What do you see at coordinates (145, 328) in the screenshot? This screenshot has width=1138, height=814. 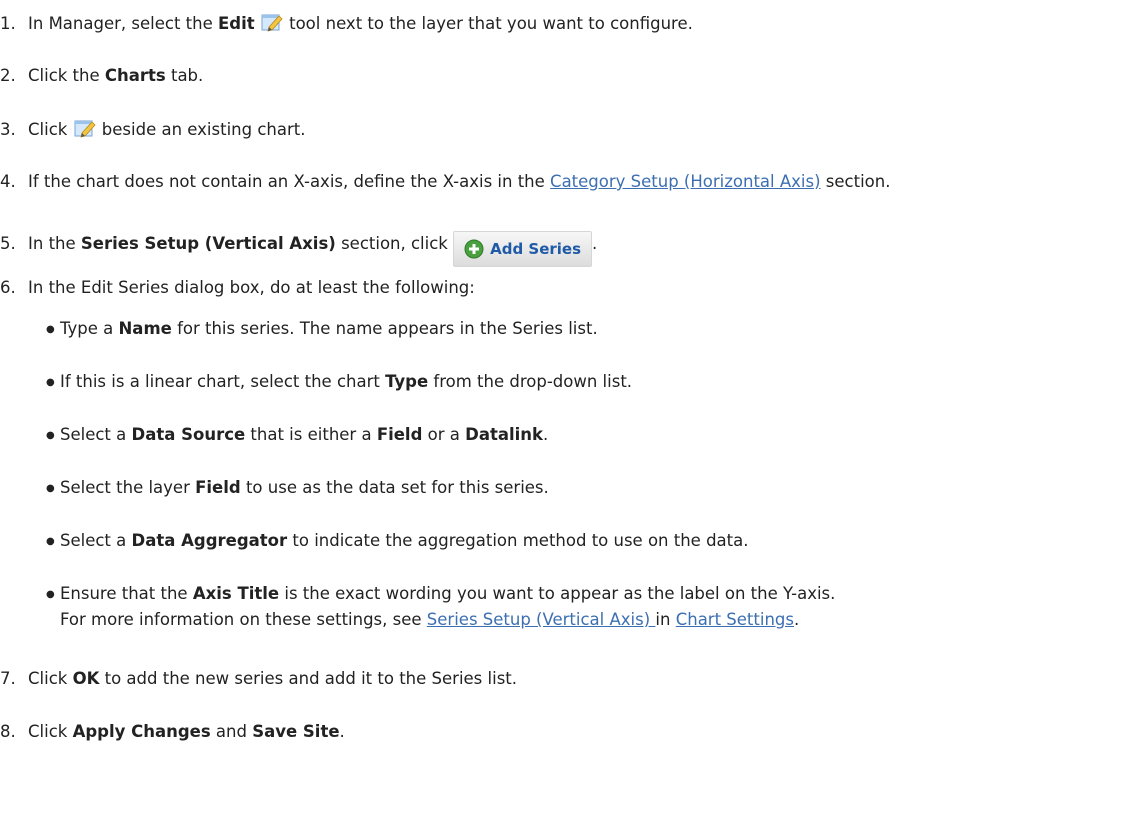 I see `bullet-bold: Name` at bounding box center [145, 328].